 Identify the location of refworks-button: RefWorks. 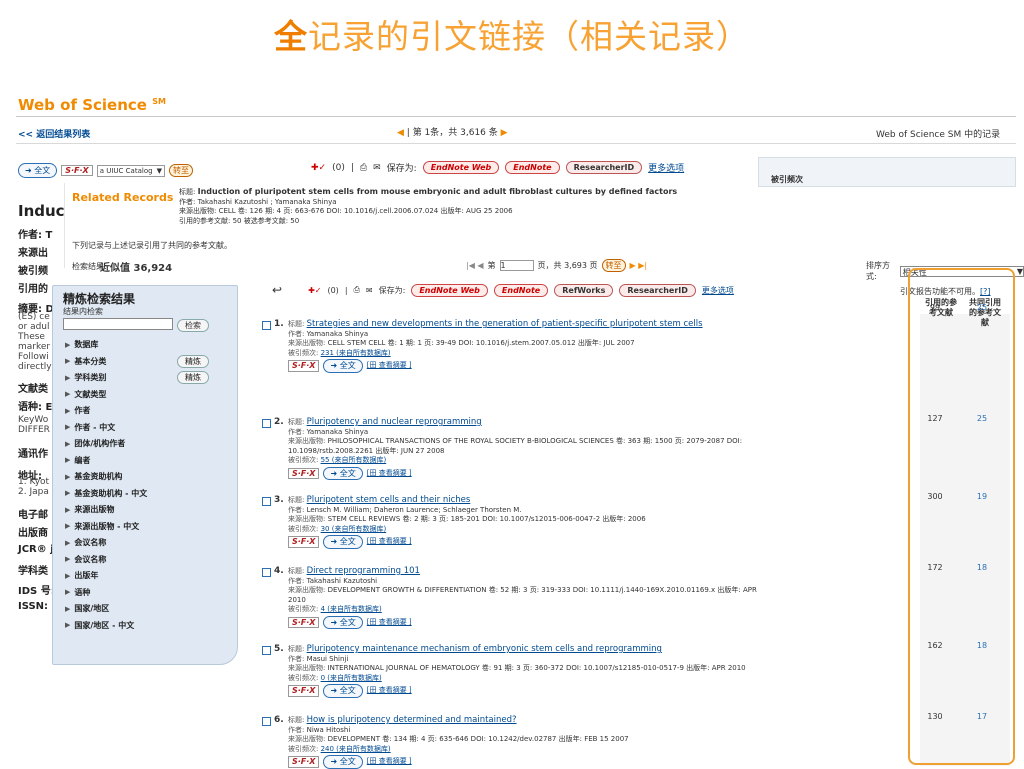
(584, 290).